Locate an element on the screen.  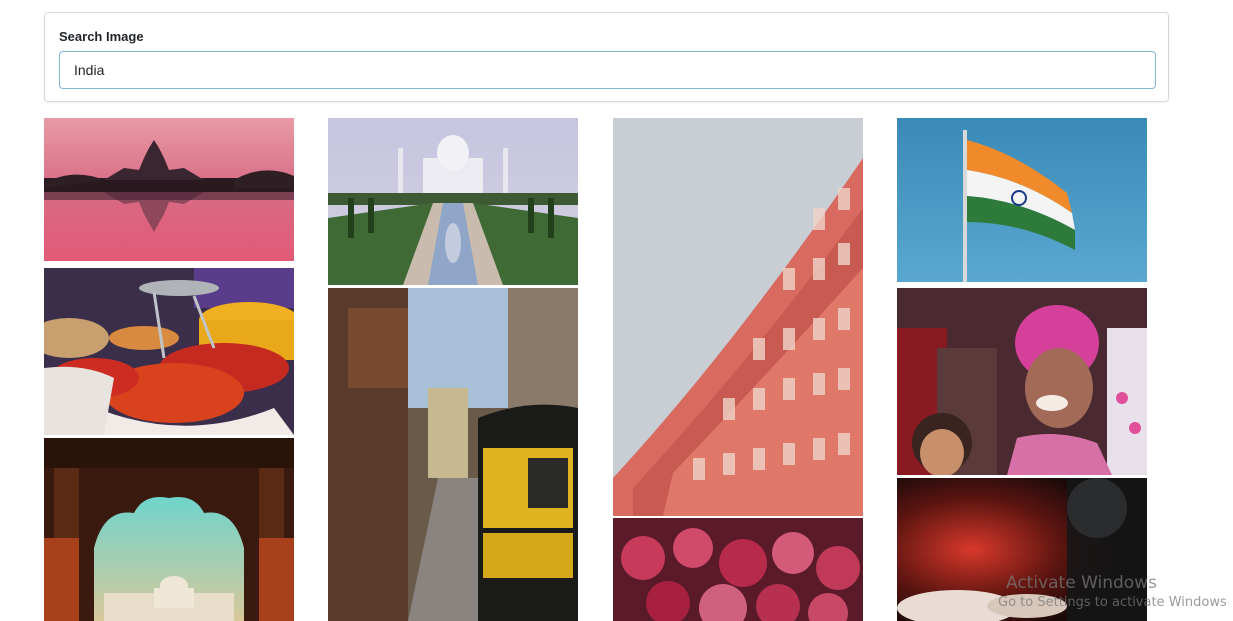
gallery-image-hawa-mahal is located at coordinates (738, 317).